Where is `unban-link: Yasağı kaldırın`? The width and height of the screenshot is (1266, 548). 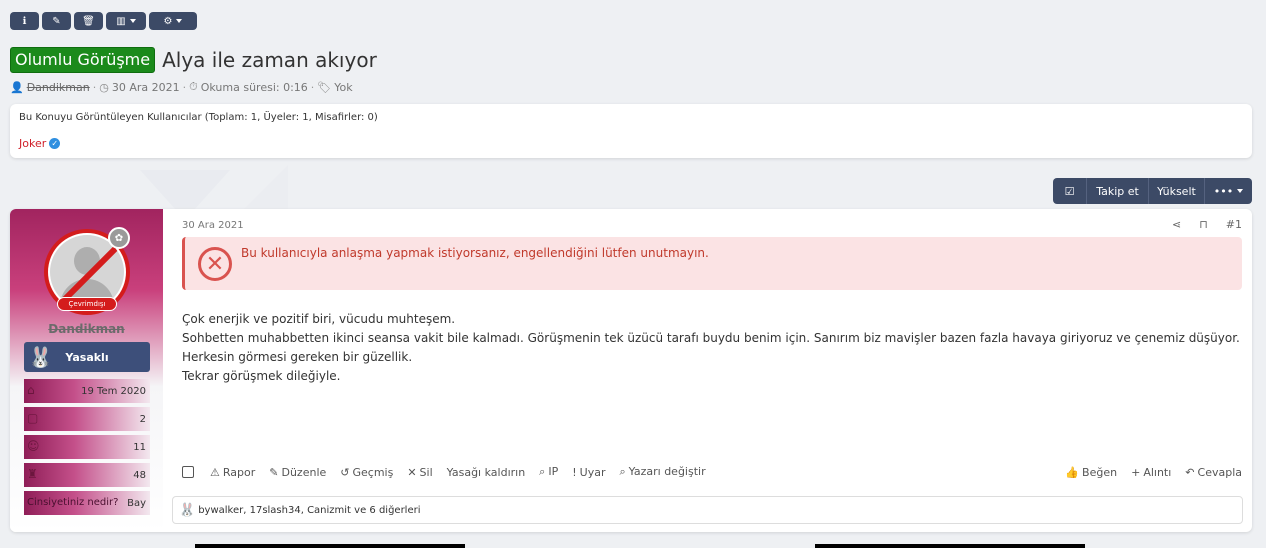
unban-link: Yasağı kaldırın is located at coordinates (486, 472).